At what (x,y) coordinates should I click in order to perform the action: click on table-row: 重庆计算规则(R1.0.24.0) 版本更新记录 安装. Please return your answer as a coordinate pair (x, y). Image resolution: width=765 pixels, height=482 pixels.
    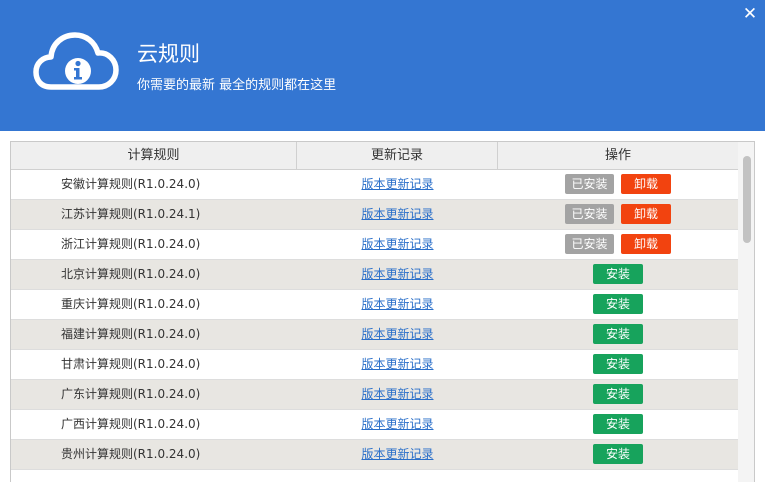
    Looking at the image, I should click on (374, 305).